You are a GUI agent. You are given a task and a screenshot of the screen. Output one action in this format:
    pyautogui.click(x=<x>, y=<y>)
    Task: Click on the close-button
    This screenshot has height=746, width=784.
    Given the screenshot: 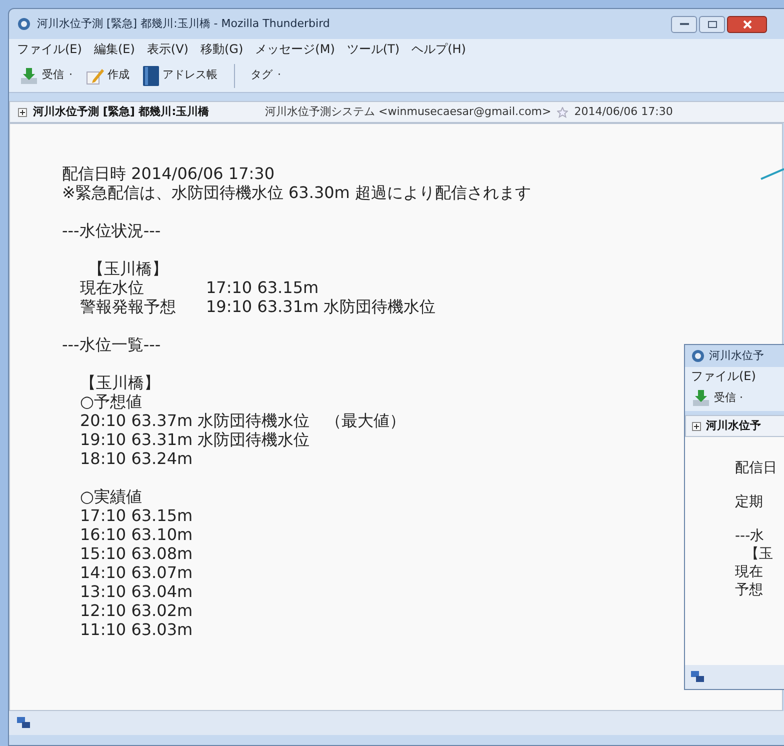 What is the action you would take?
    pyautogui.click(x=747, y=24)
    